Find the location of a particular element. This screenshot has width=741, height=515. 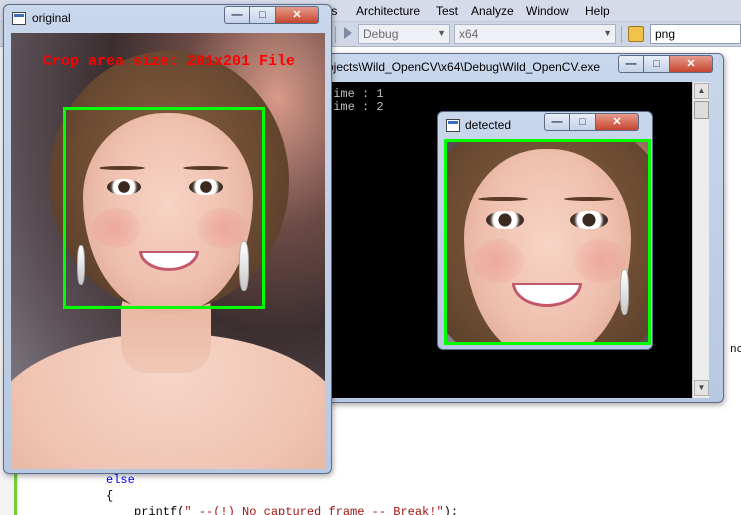

console-line: time : 2 is located at coordinates (355, 107).